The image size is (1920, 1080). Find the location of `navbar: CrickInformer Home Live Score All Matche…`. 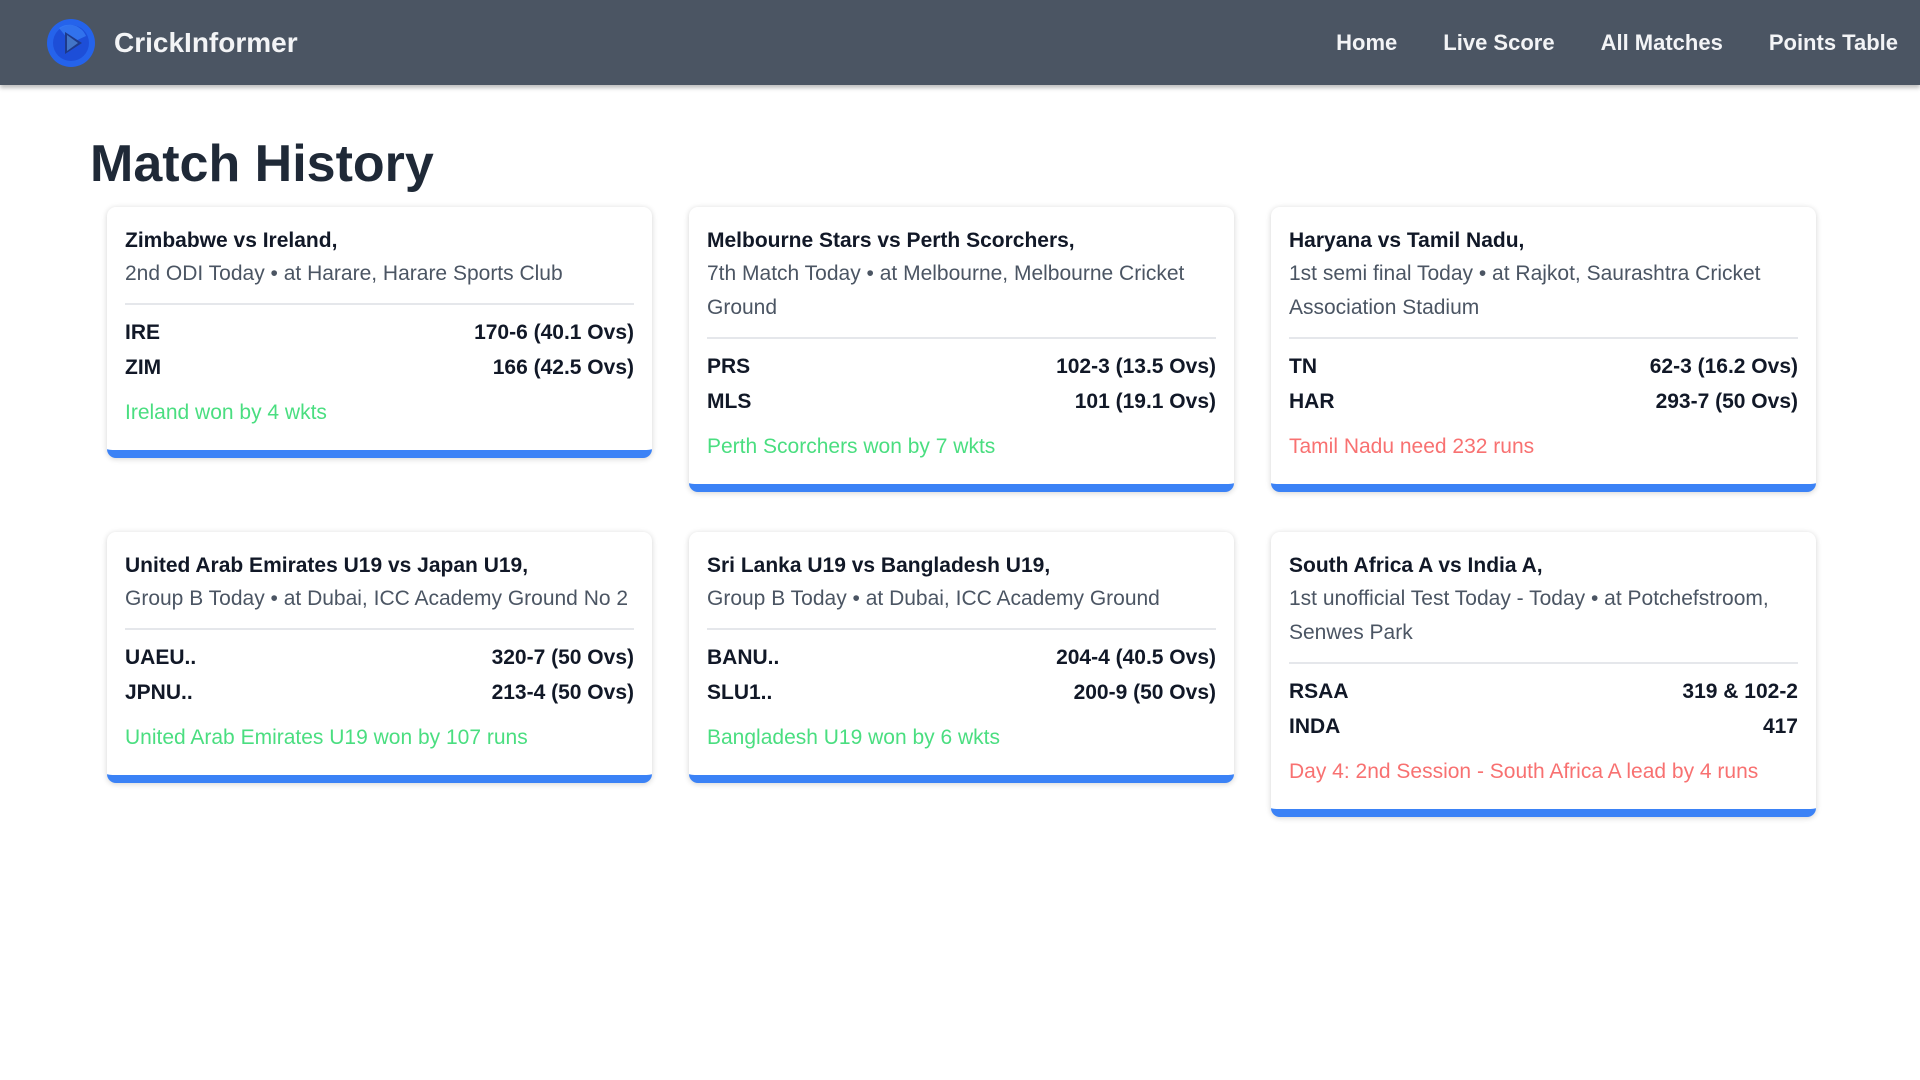

navbar: CrickInformer Home Live Score All Matche… is located at coordinates (960, 42).